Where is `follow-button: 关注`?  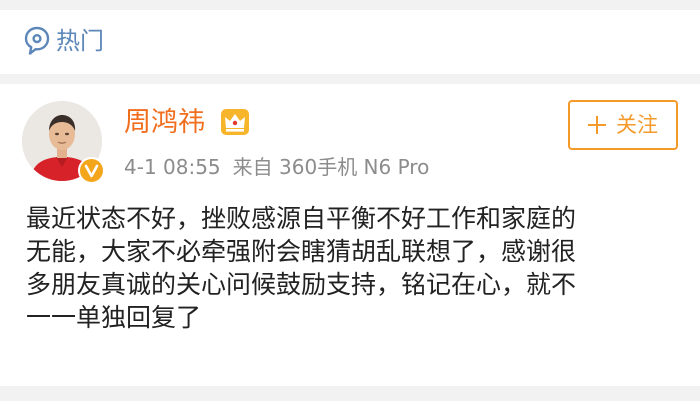
follow-button: 关注 is located at coordinates (623, 125).